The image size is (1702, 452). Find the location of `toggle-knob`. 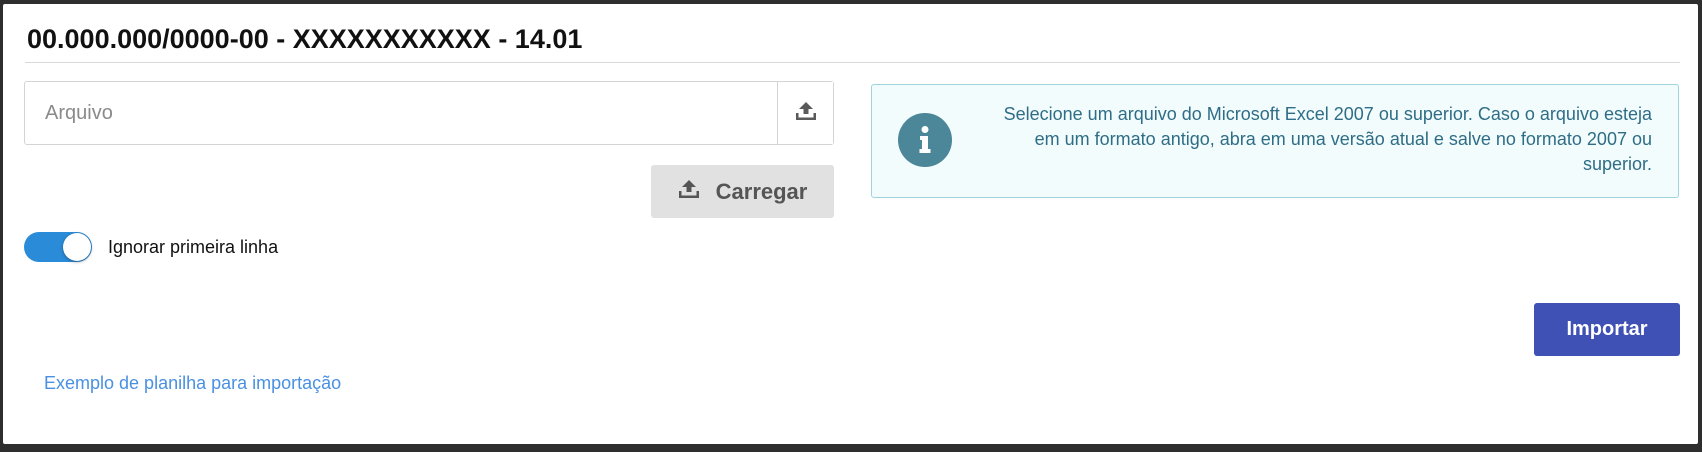

toggle-knob is located at coordinates (77, 247).